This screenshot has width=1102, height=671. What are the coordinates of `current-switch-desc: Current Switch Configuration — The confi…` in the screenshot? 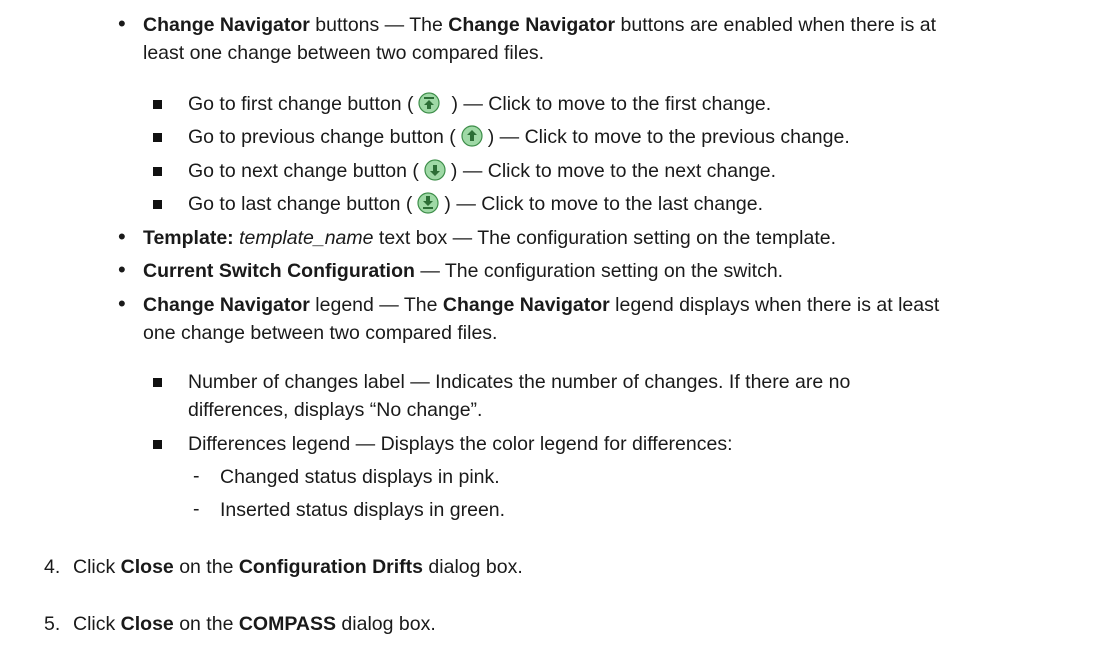 It's located at (463, 271).